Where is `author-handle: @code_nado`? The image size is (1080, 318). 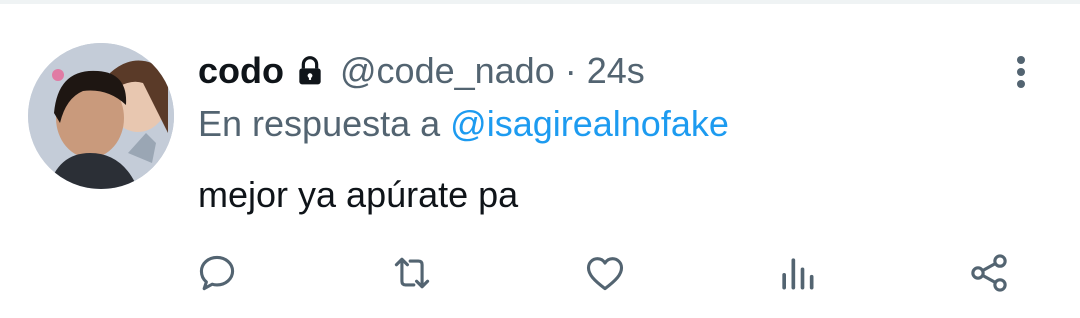 author-handle: @code_nado is located at coordinates (447, 71).